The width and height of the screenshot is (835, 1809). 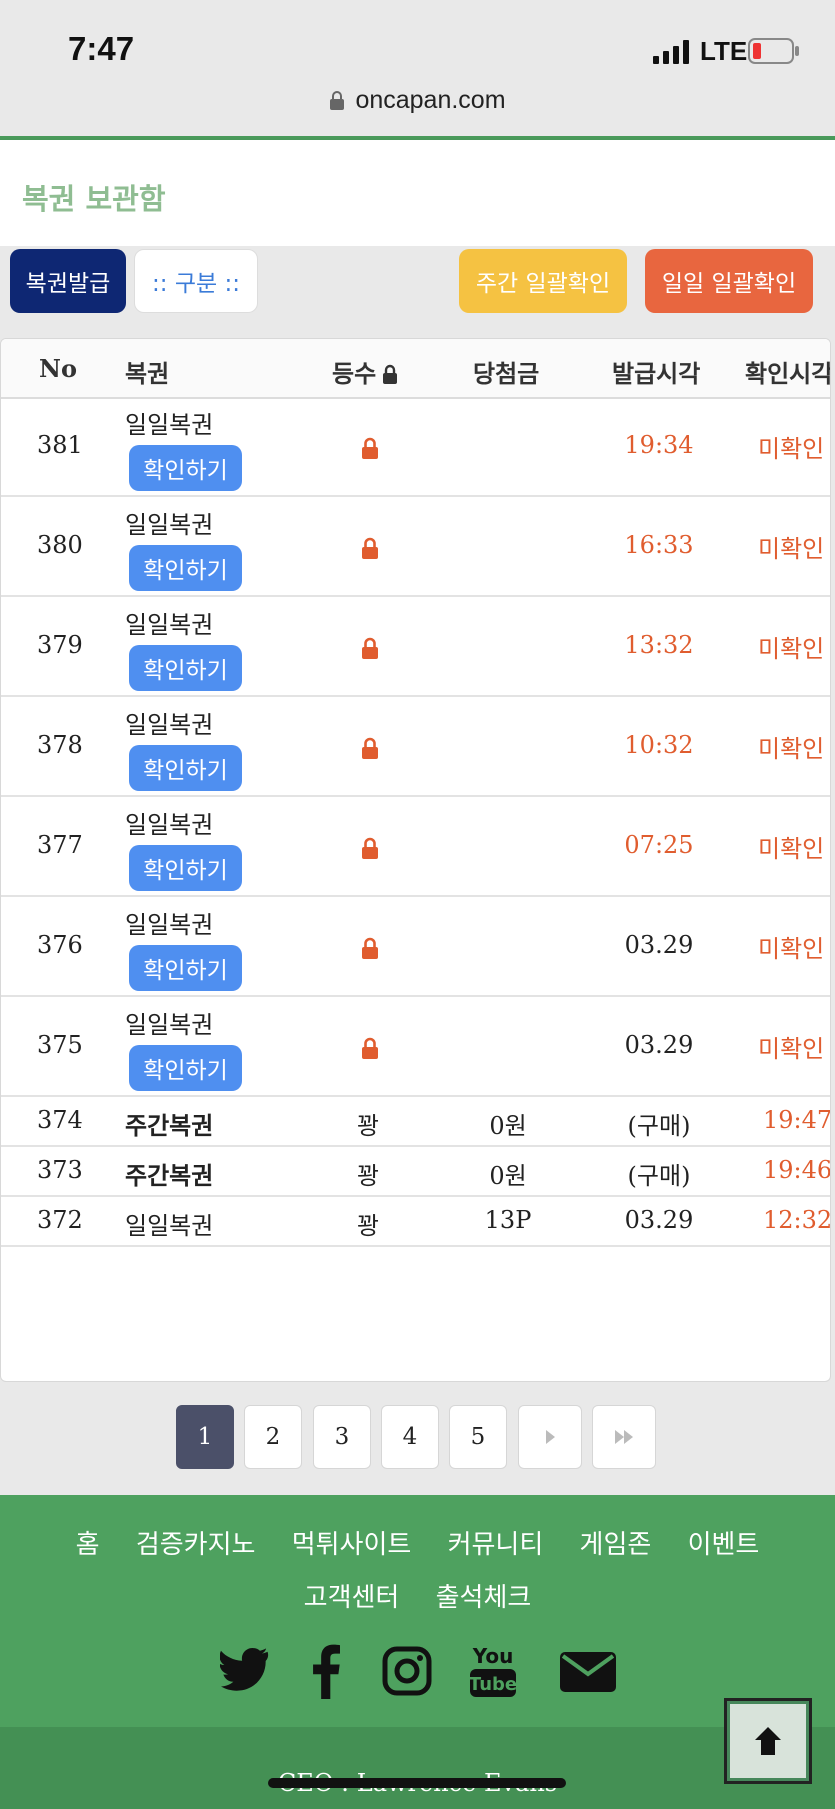 What do you see at coordinates (478, 1437) in the screenshot?
I see `page-5-button: 5` at bounding box center [478, 1437].